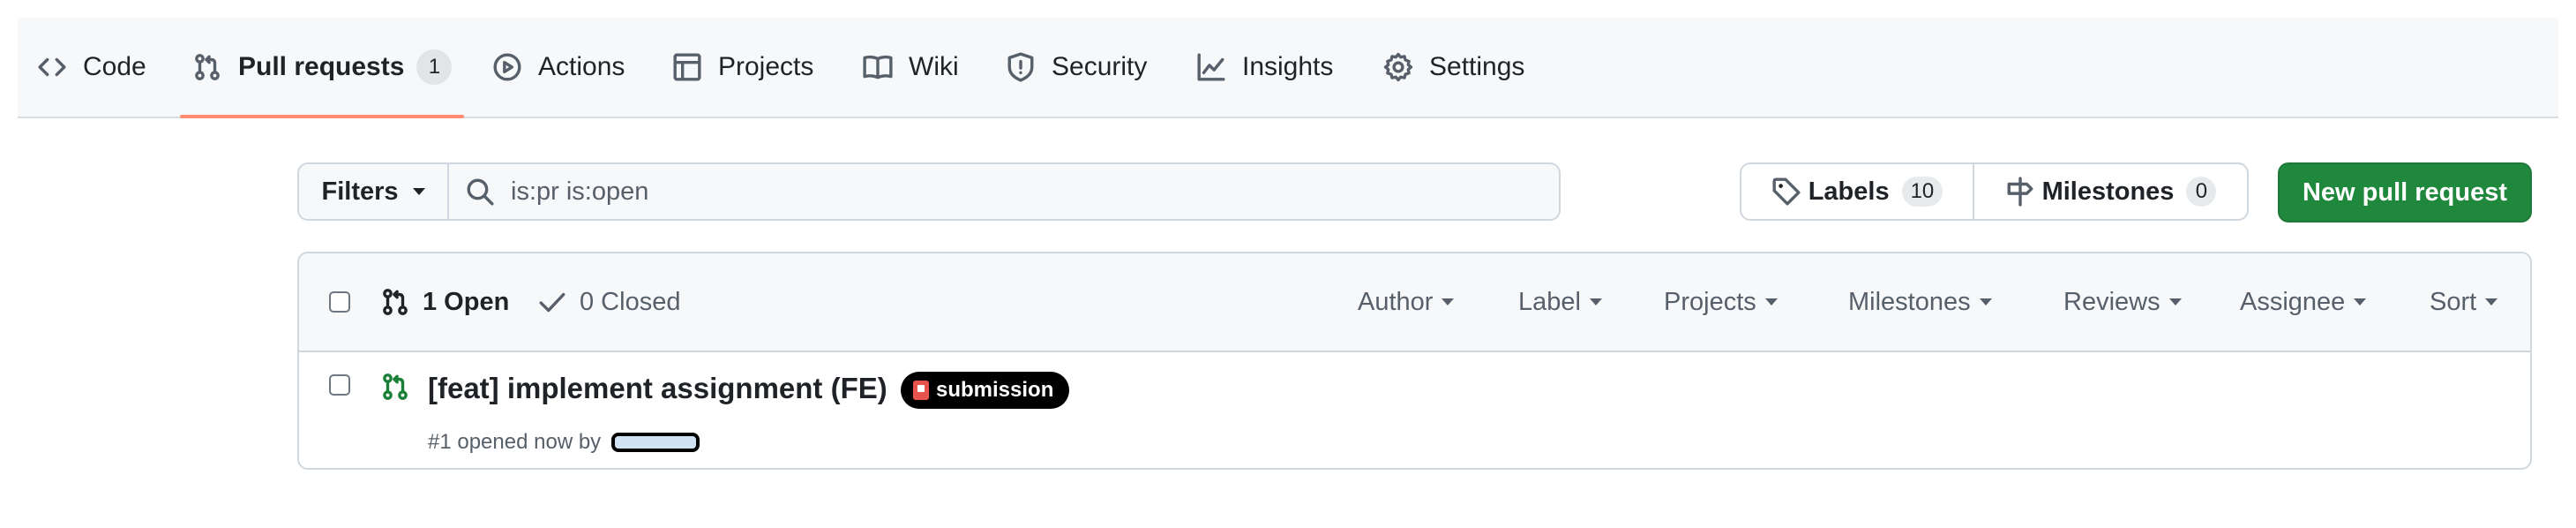 The image size is (2576, 528). What do you see at coordinates (766, 66) in the screenshot?
I see `tab-label: Projects` at bounding box center [766, 66].